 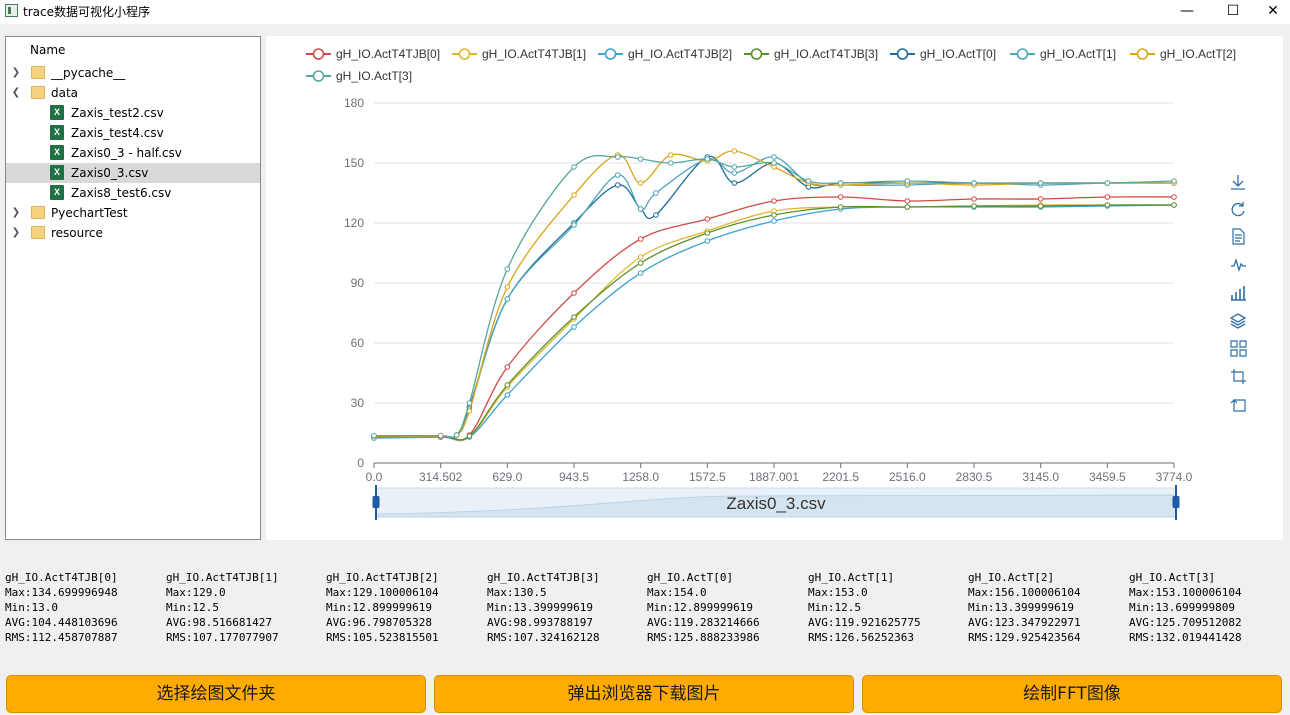 What do you see at coordinates (133, 153) in the screenshot?
I see `tree-item-zaxis0-3-half: X Zaxis0_3 - half.csv` at bounding box center [133, 153].